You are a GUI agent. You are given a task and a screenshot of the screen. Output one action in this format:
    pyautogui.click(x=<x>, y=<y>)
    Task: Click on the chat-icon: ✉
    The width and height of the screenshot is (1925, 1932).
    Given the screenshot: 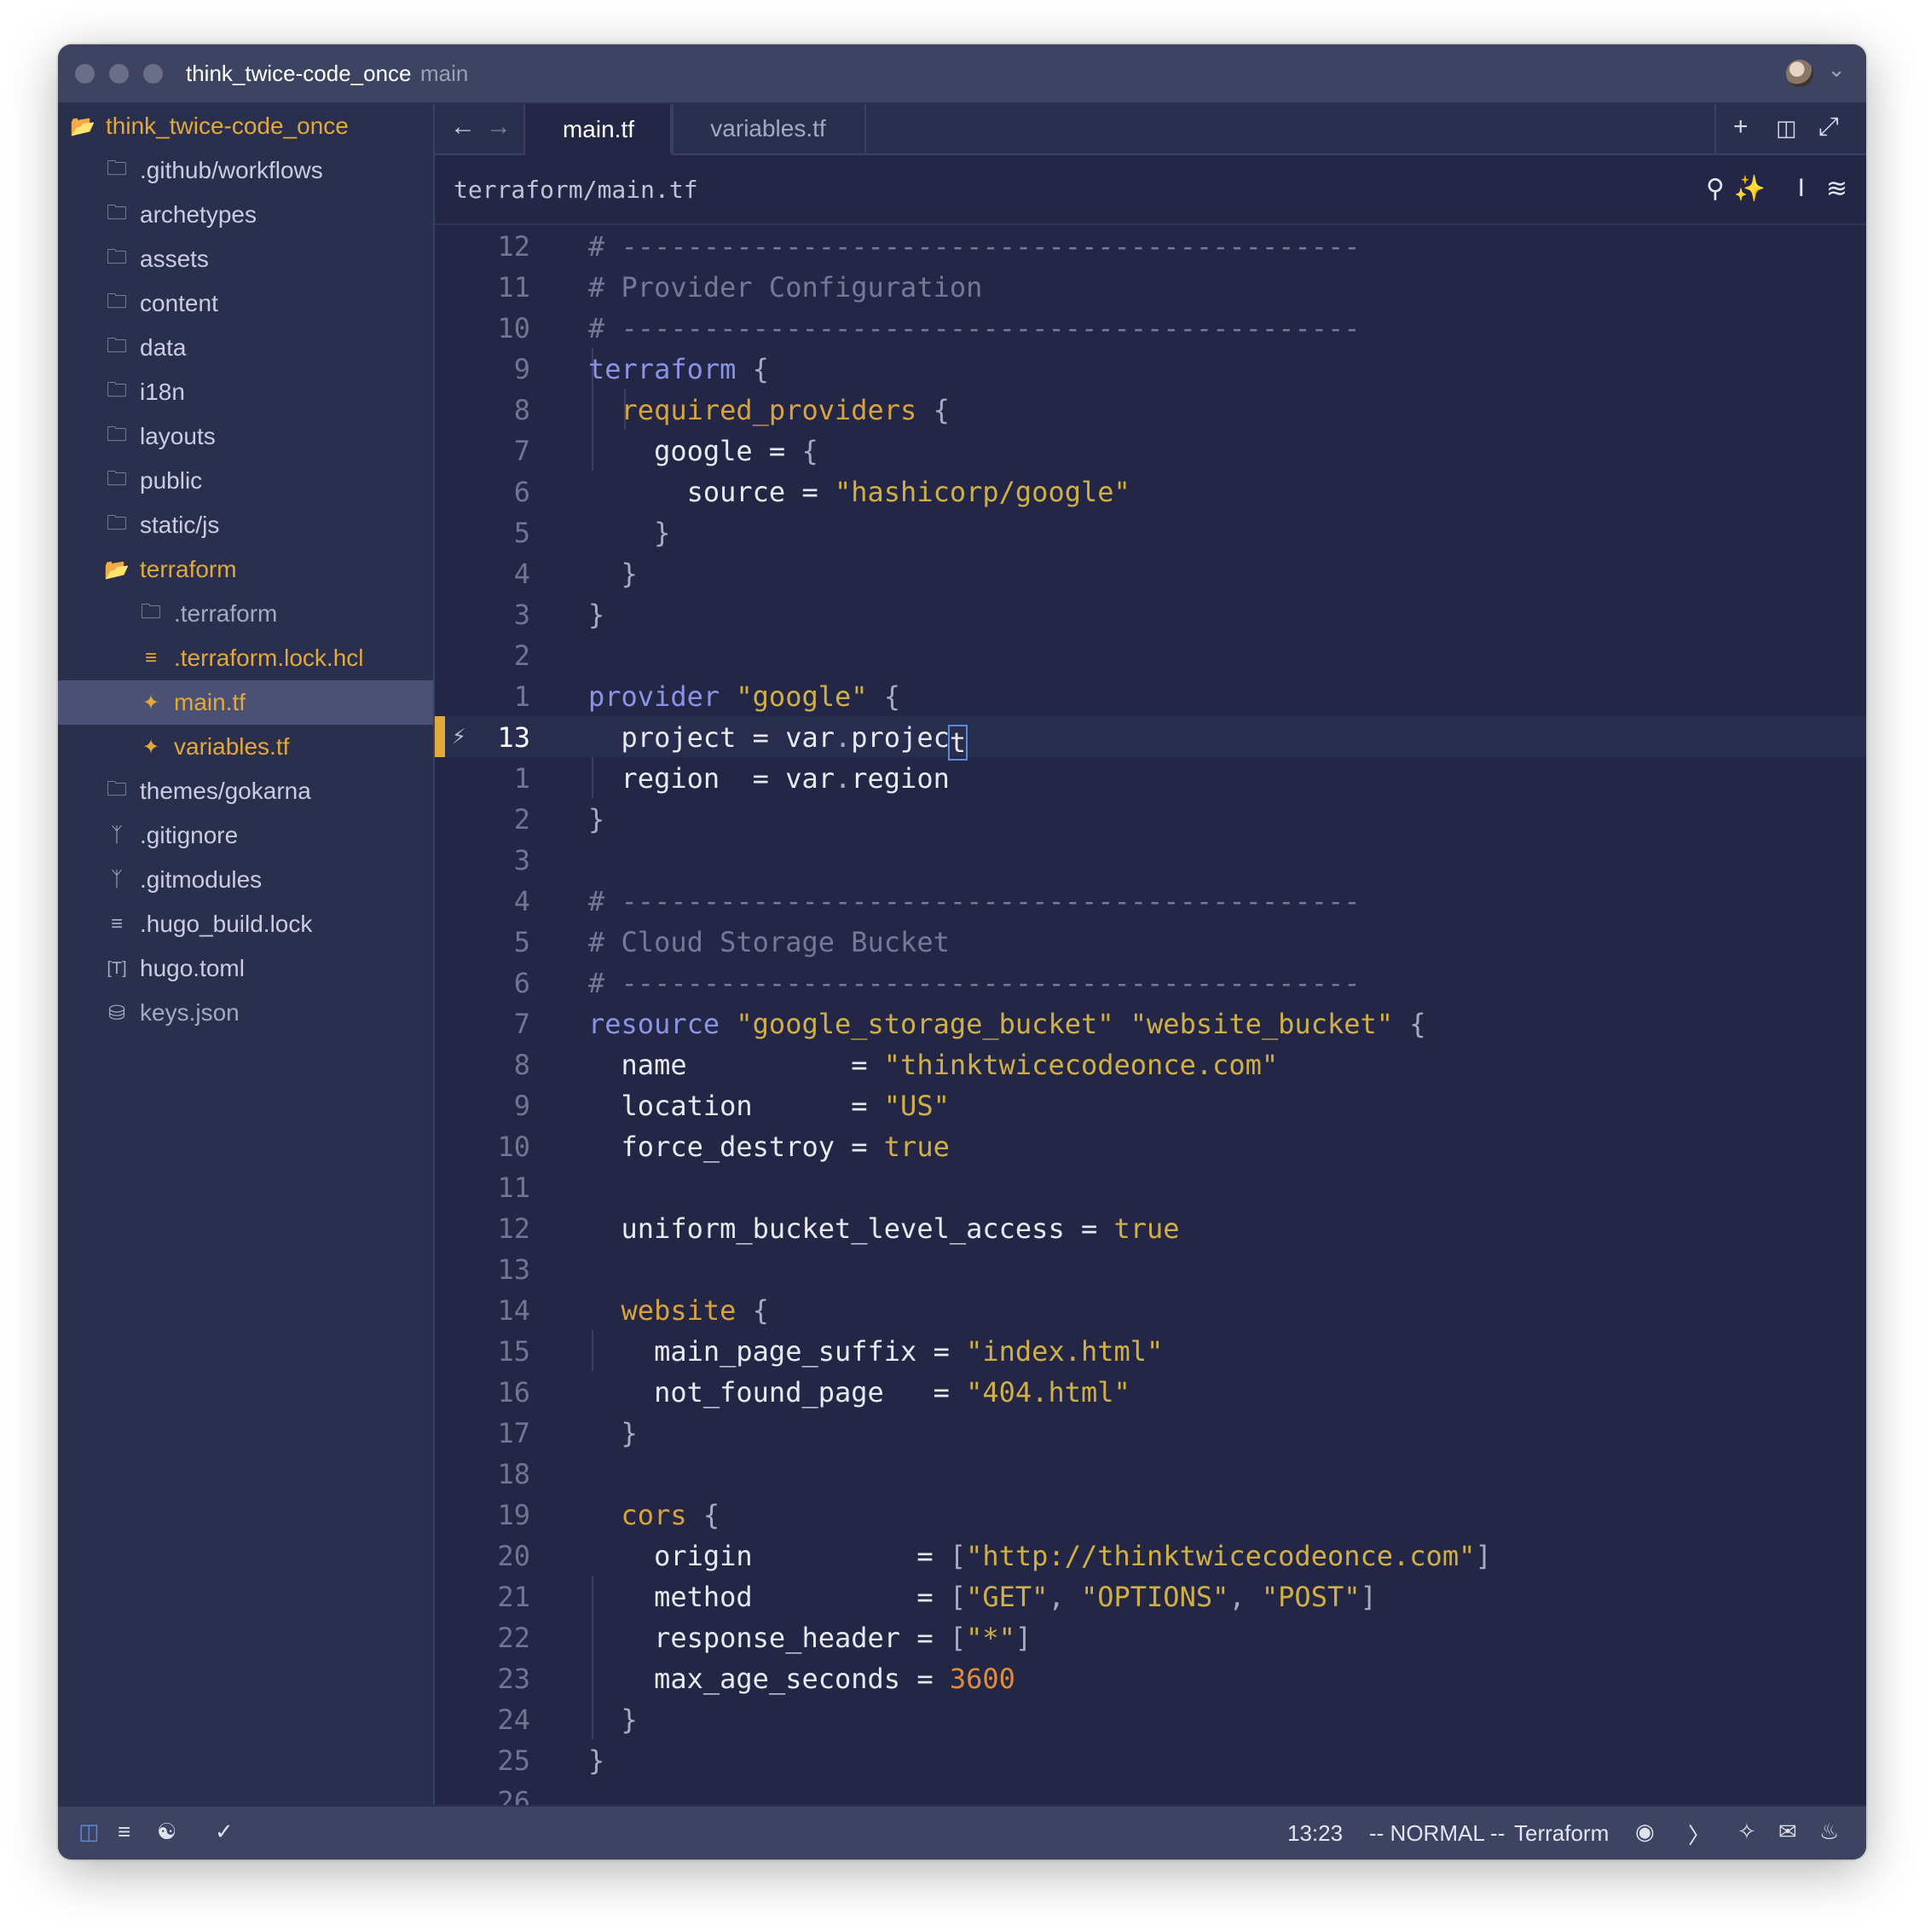 What is the action you would take?
    pyautogui.click(x=1788, y=1832)
    